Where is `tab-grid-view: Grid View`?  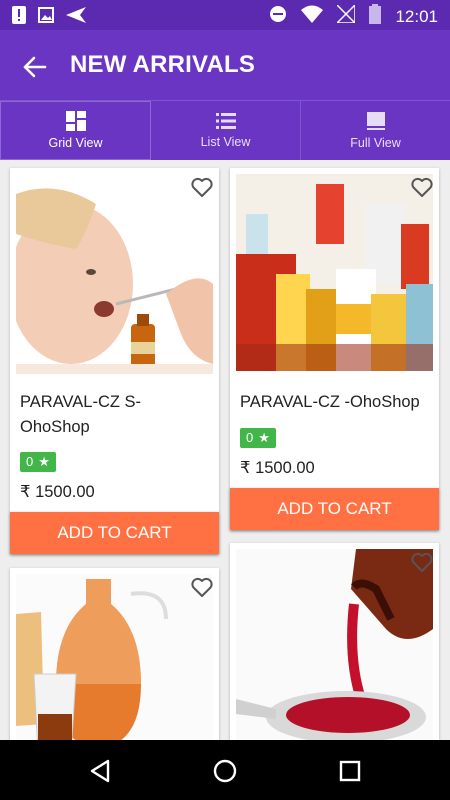 tab-grid-view: Grid View is located at coordinates (75, 130).